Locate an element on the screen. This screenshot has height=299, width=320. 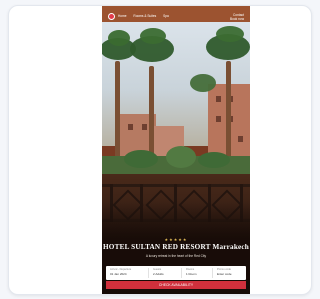
field-label: Guests is located at coordinates (157, 269).